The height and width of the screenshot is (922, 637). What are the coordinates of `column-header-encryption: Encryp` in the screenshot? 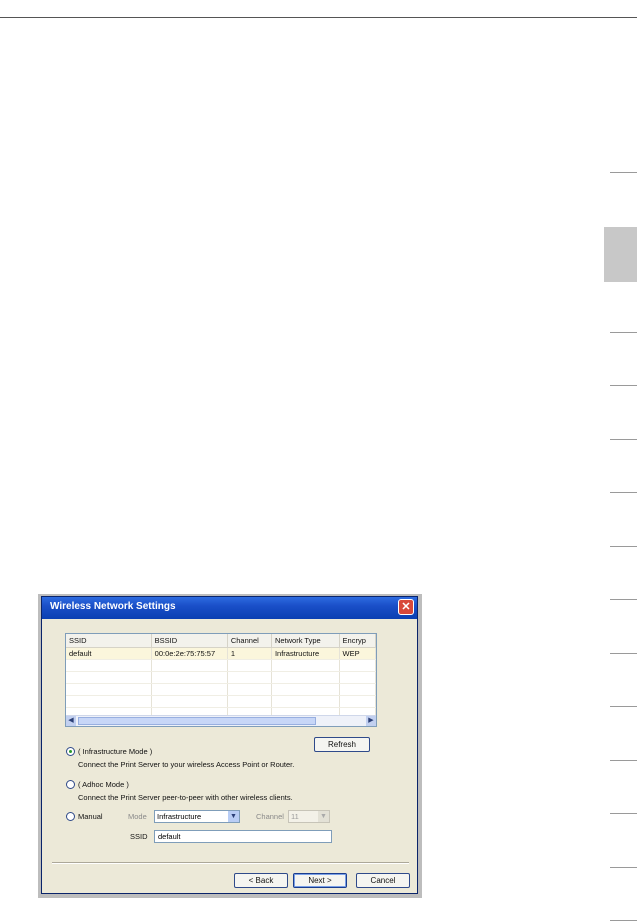 It's located at (357, 641).